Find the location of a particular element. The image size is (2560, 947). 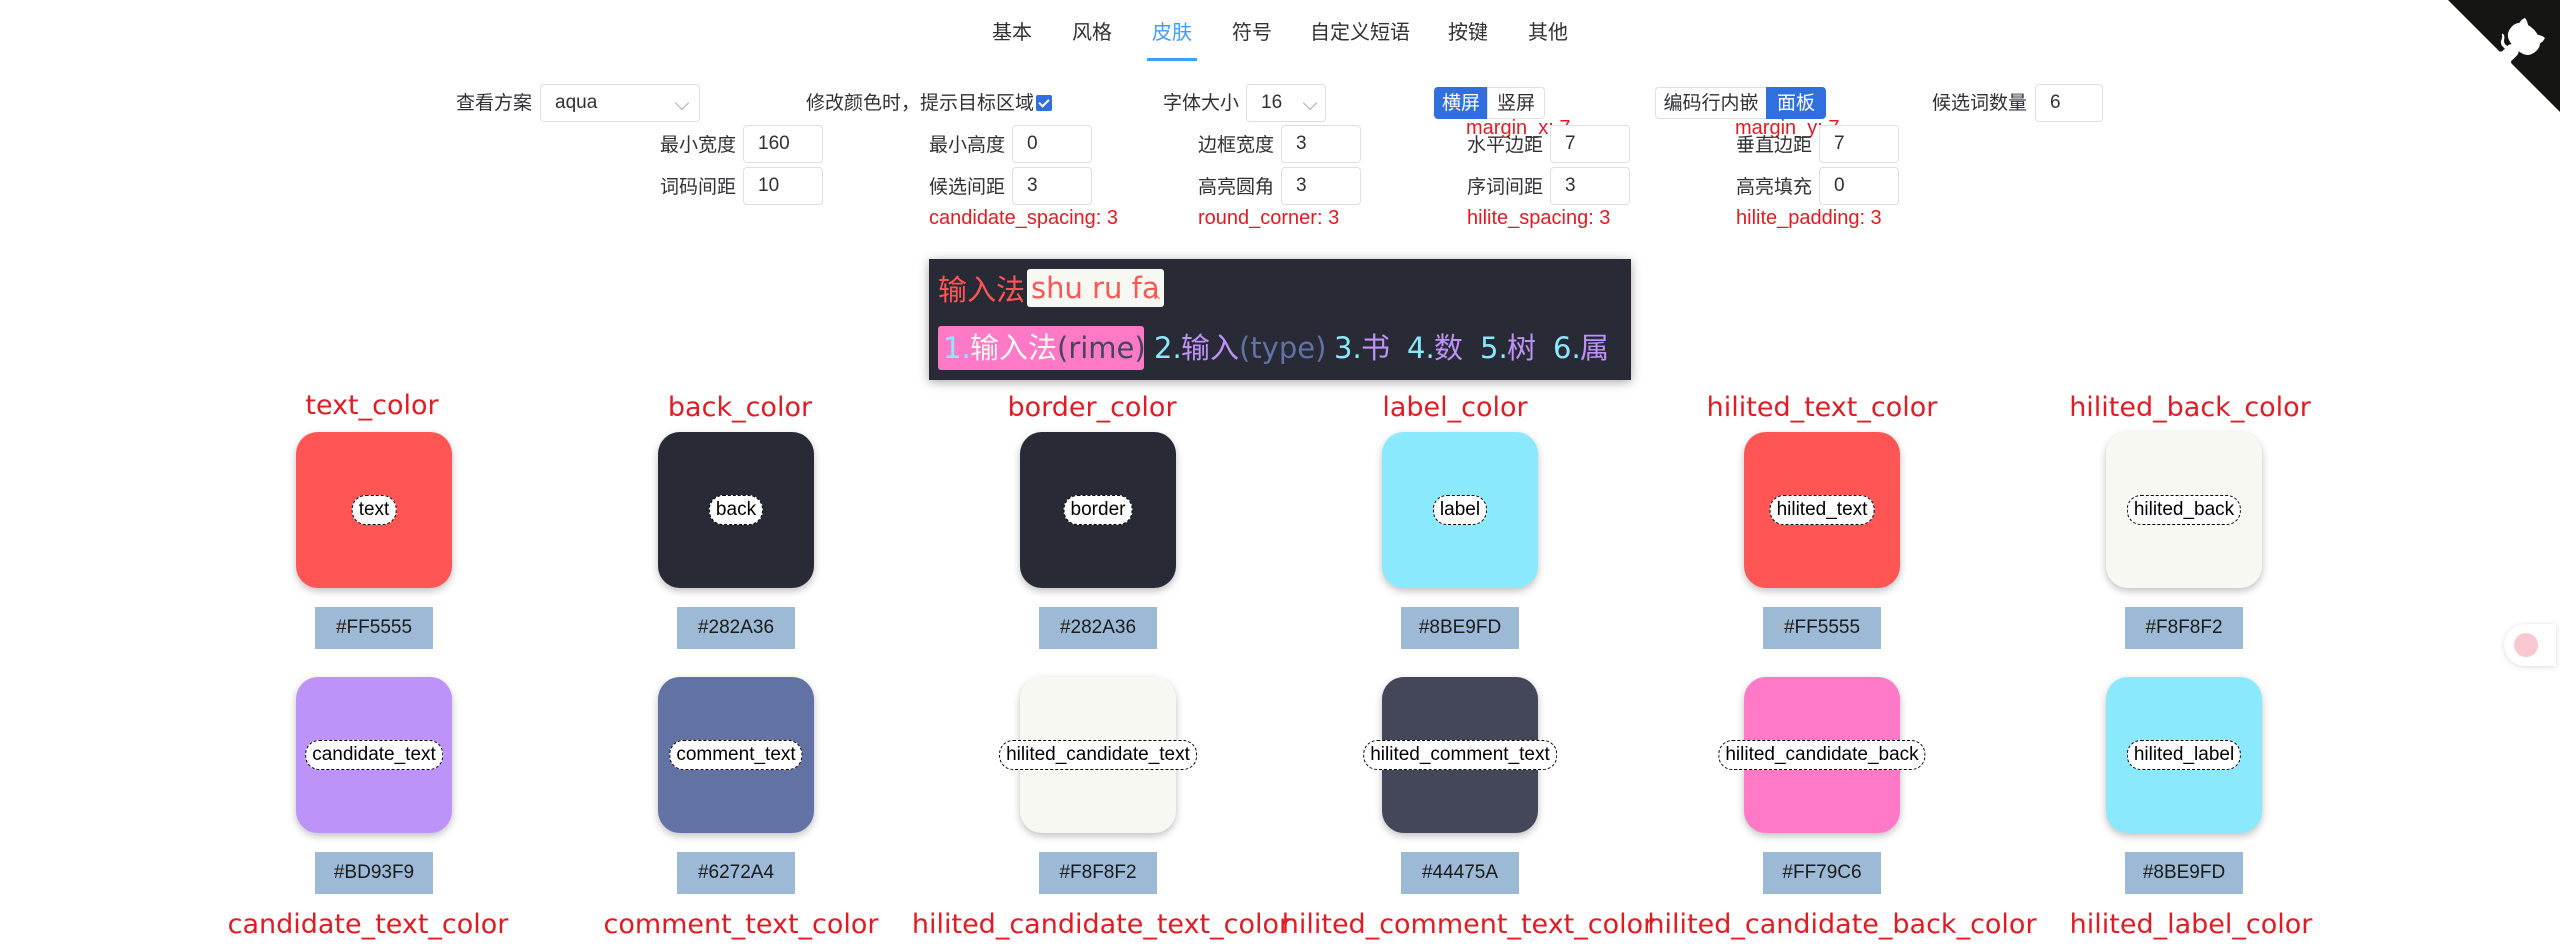

swatch-tag-candidate-text: candidate_text is located at coordinates (374, 755).